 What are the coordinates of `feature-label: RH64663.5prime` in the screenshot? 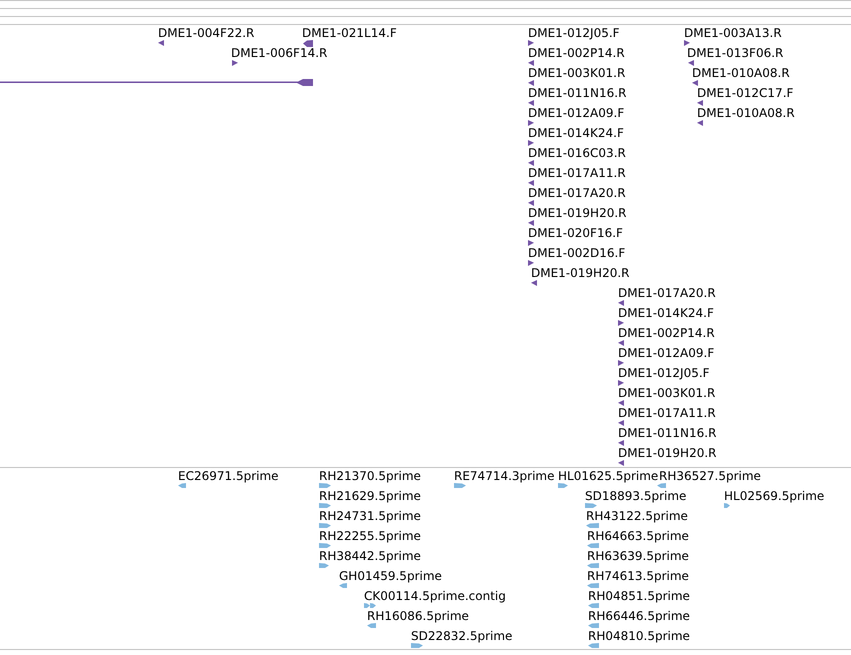 It's located at (638, 536).